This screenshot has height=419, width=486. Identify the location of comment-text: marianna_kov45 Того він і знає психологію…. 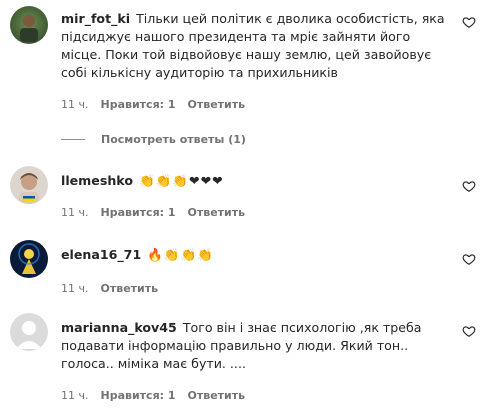
(243, 345).